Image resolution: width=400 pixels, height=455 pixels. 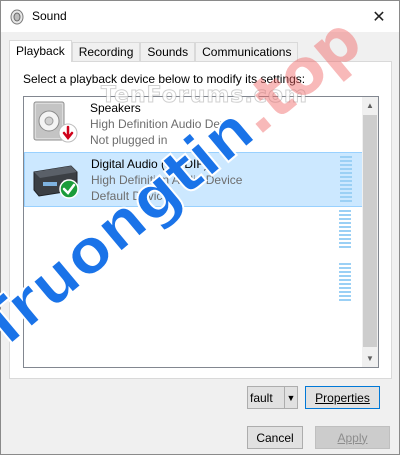 What do you see at coordinates (200, 16) in the screenshot?
I see `title-bar: Sound ✕` at bounding box center [200, 16].